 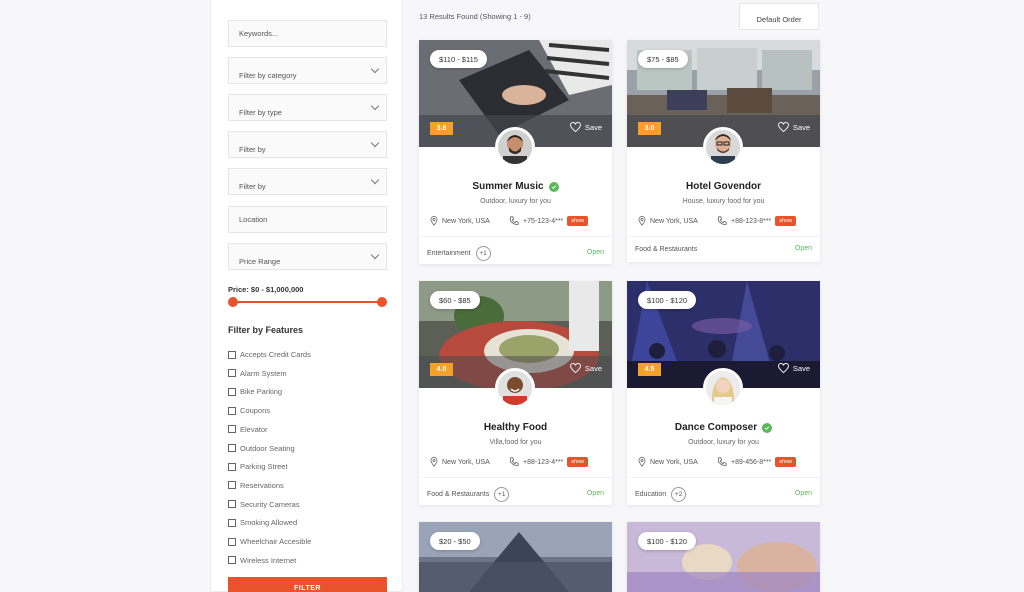 What do you see at coordinates (666, 249) in the screenshot?
I see `listing-category: Food & Restaurants` at bounding box center [666, 249].